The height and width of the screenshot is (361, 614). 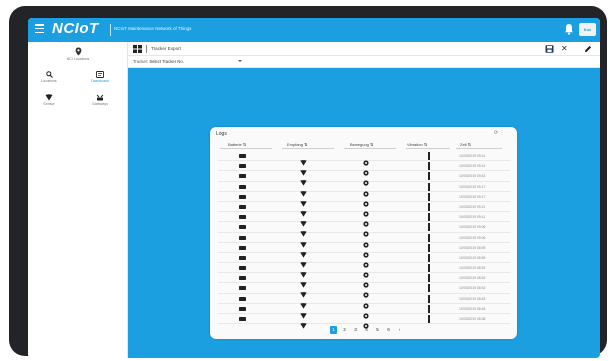 What do you see at coordinates (100, 104) in the screenshot?
I see `sidebar-item-label: Gateways` at bounding box center [100, 104].